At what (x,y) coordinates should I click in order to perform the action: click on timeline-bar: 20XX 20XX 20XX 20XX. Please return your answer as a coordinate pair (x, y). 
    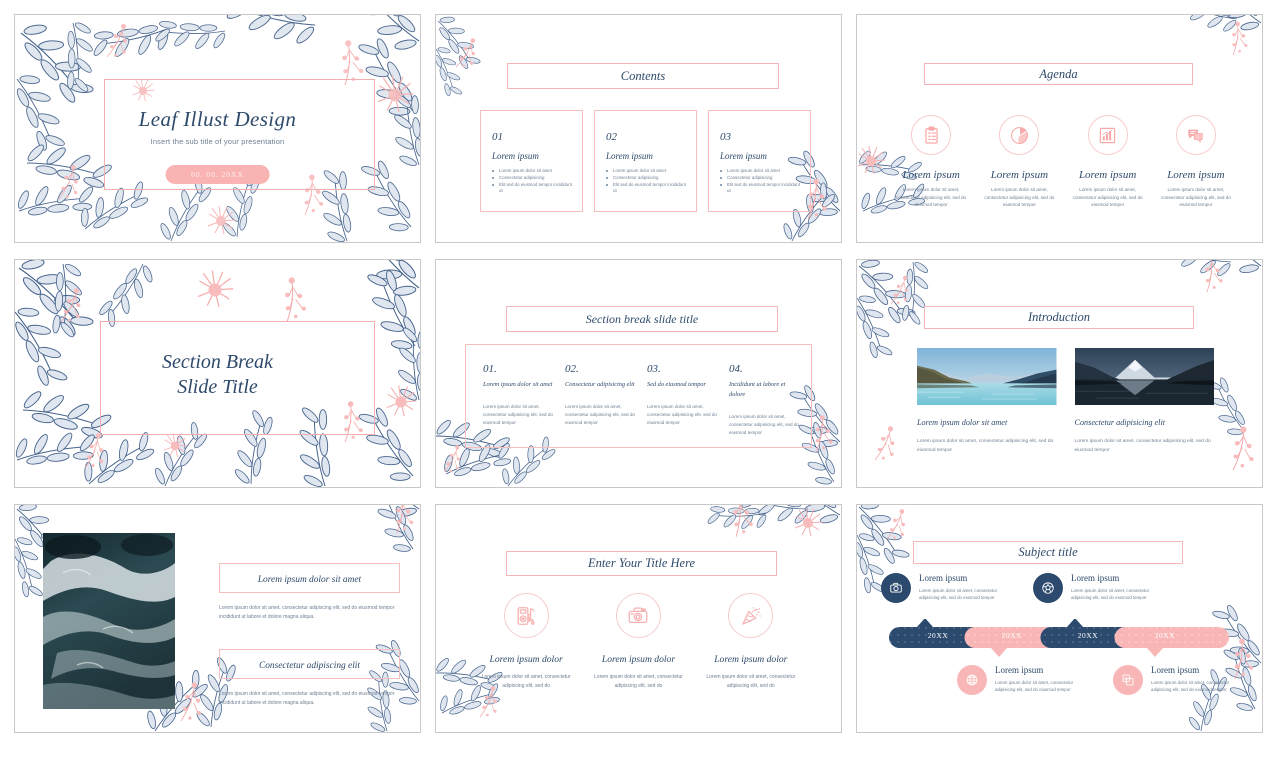
    Looking at the image, I should click on (1059, 638).